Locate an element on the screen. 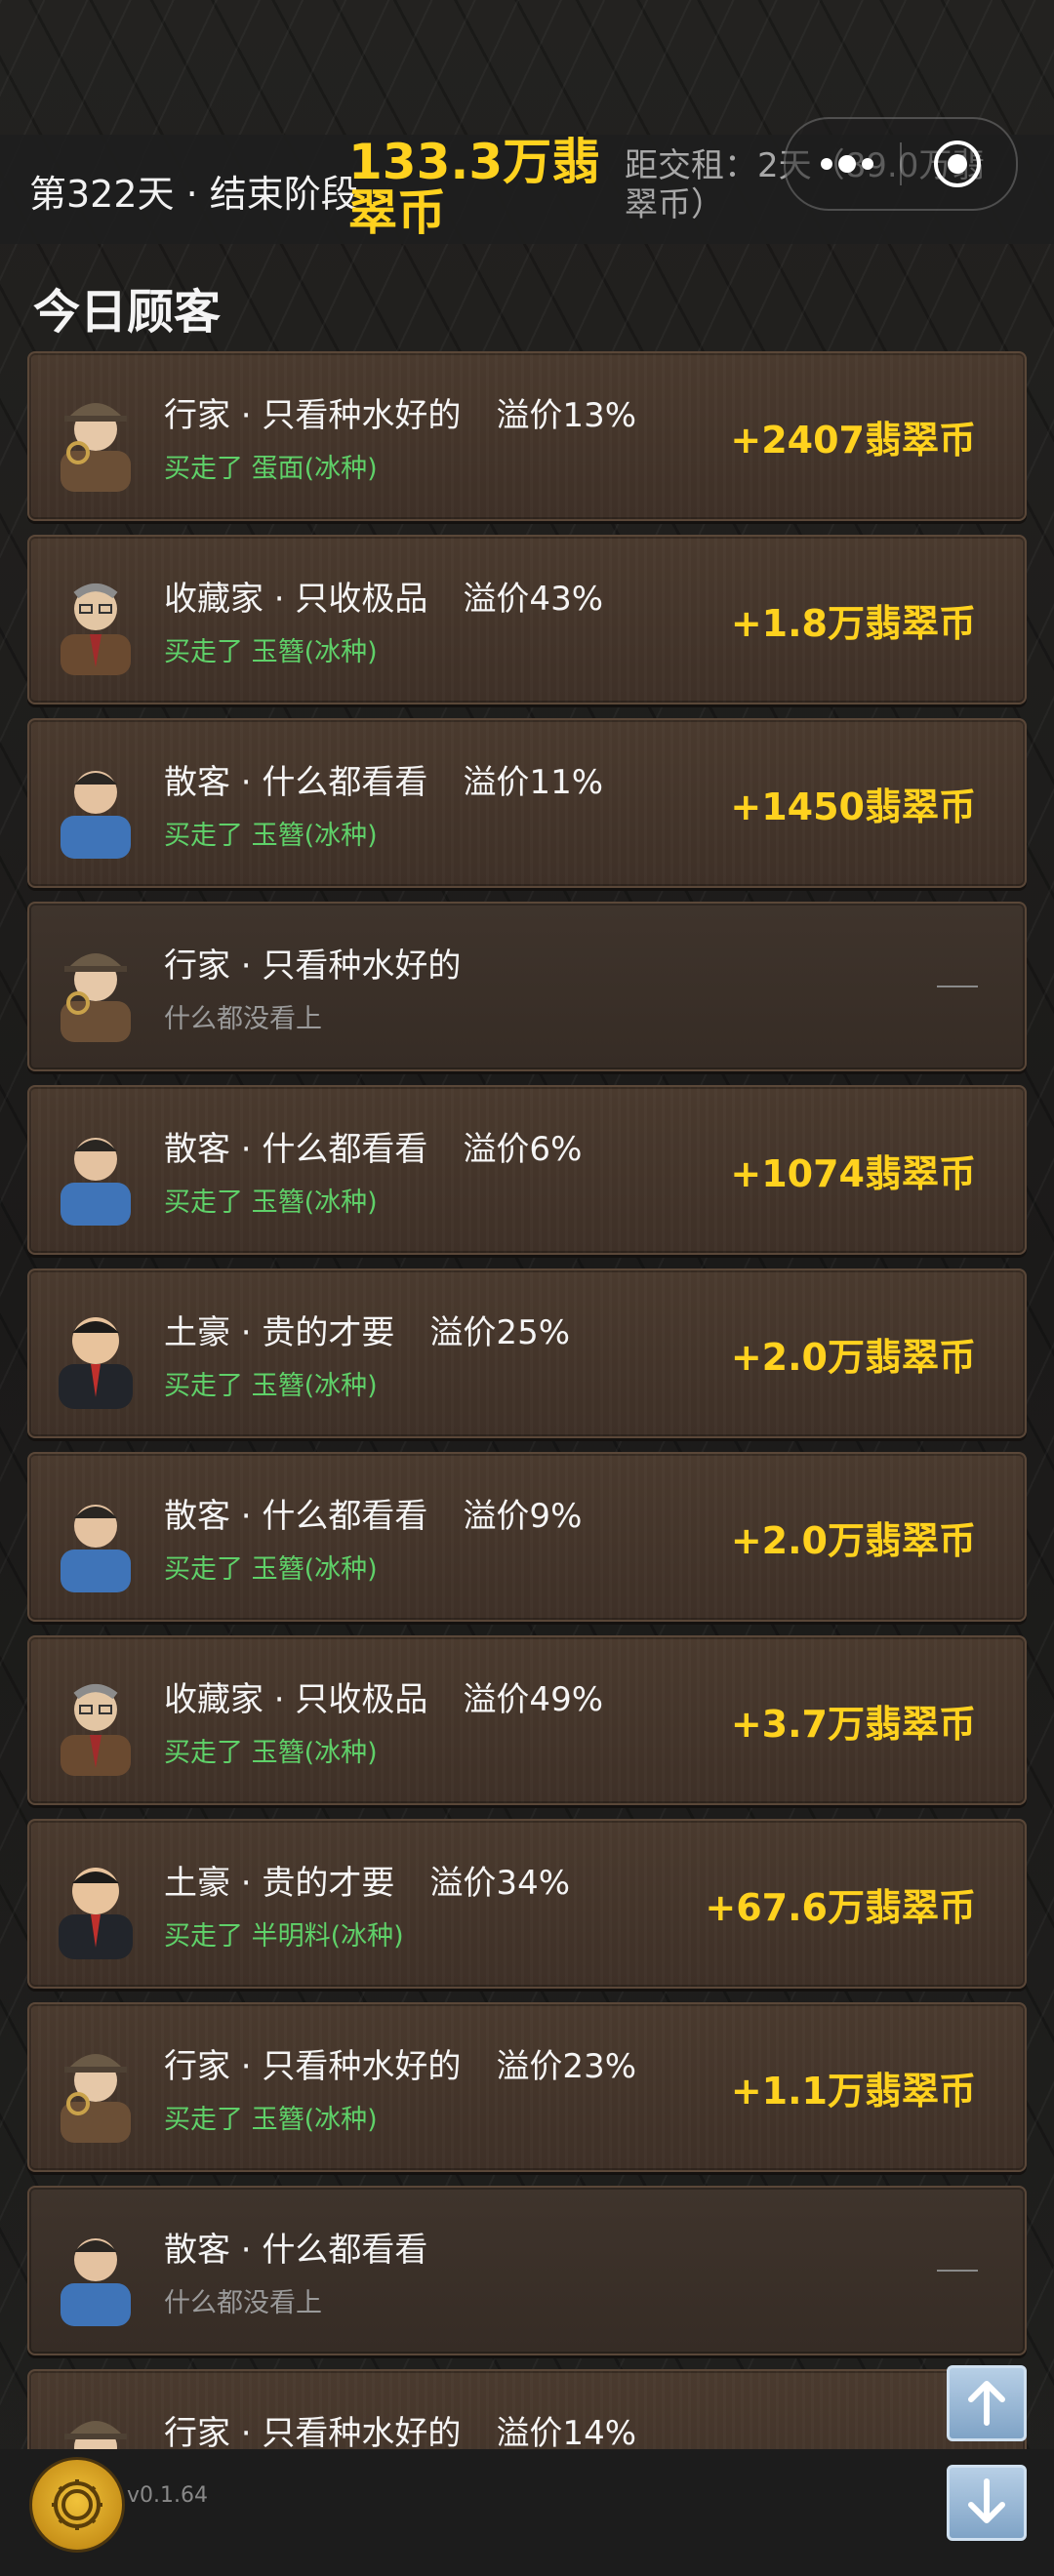 This screenshot has height=2576, width=1054. premium-label: 溢价23% is located at coordinates (566, 2066).